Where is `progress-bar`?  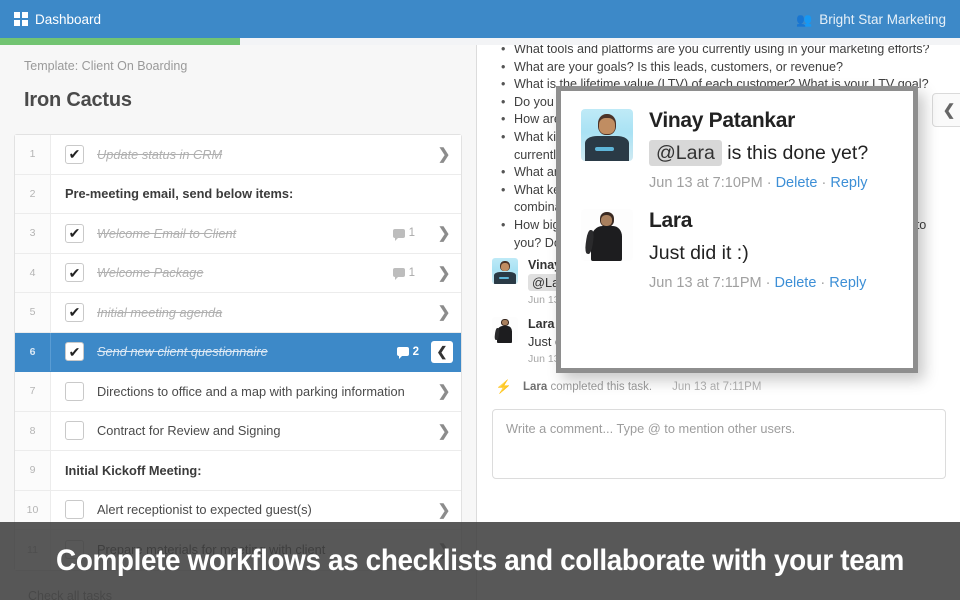 progress-bar is located at coordinates (480, 41).